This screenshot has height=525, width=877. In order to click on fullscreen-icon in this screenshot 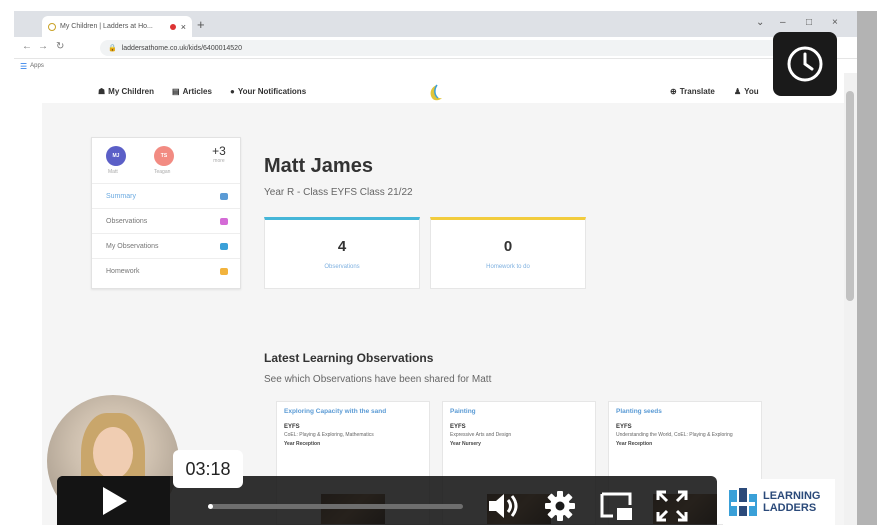, I will do `click(672, 506)`.